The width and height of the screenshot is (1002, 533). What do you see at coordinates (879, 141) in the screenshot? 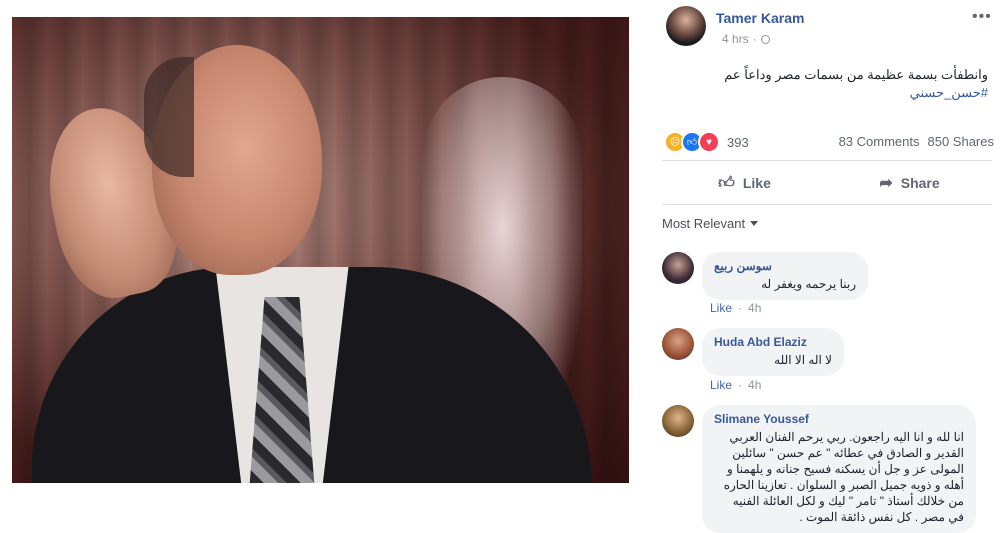
I see `comments-count: 83 Comments` at bounding box center [879, 141].